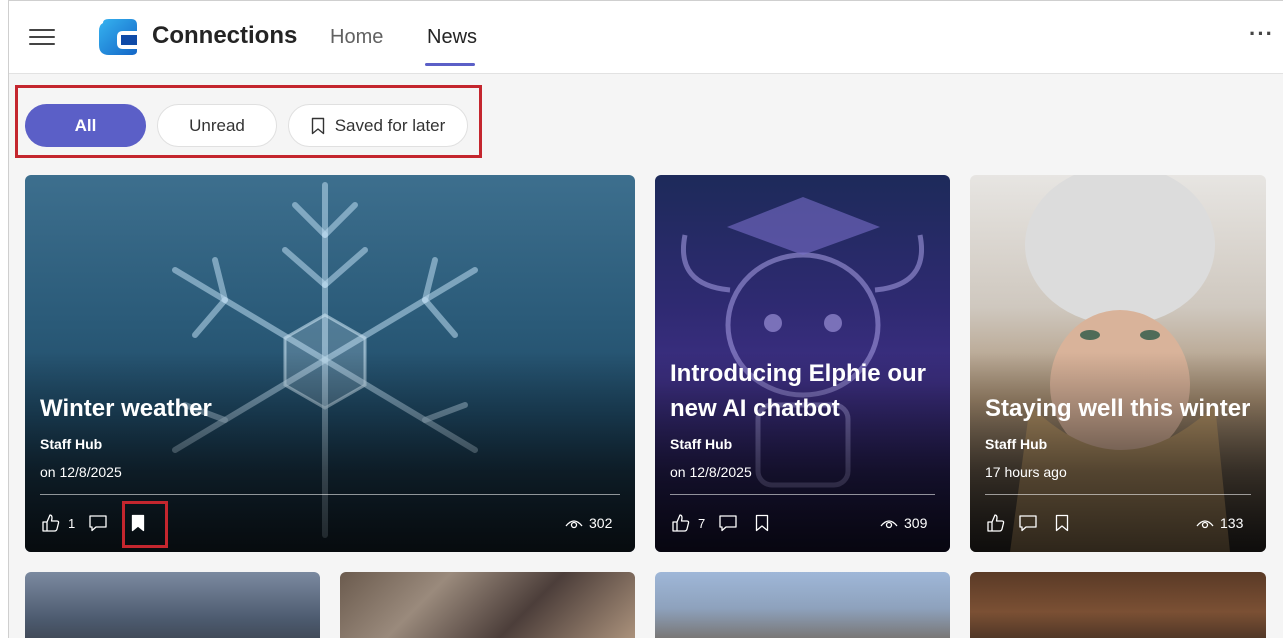 Image resolution: width=1283 pixels, height=638 pixels. I want to click on view-count-value: 133, so click(1232, 523).